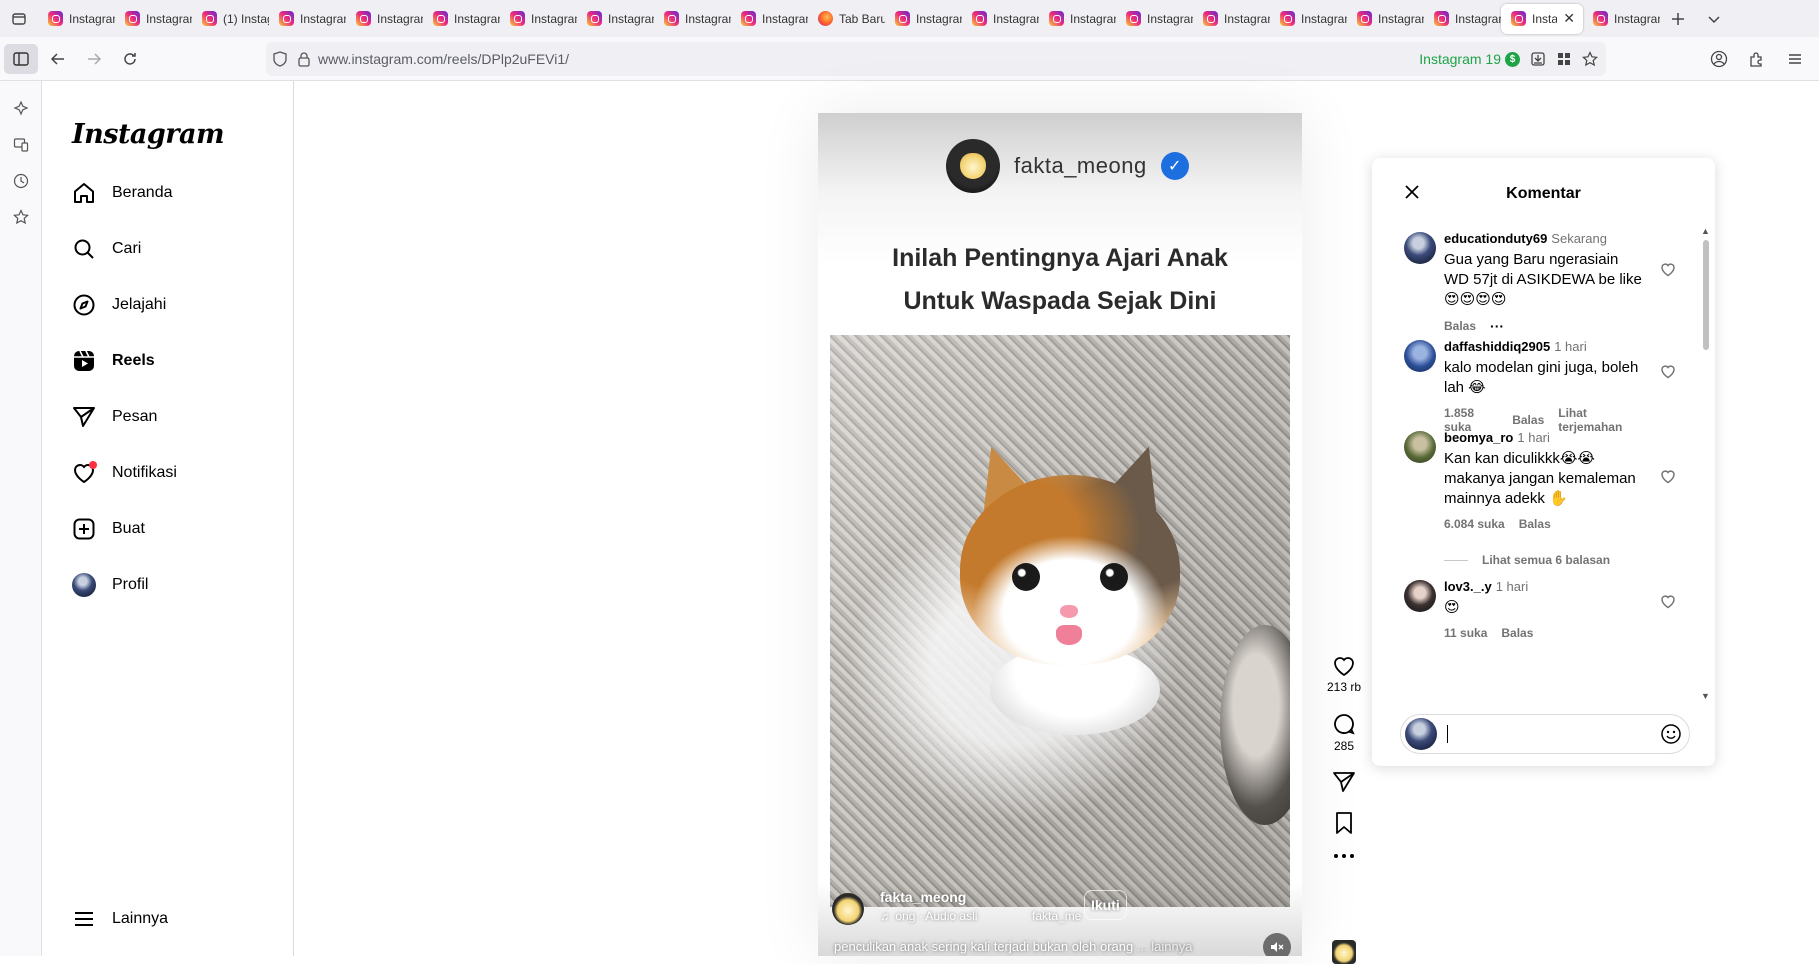 The height and width of the screenshot is (964, 1819). Describe the element at coordinates (1542, 18) in the screenshot. I see `tab-active: Instagram ✕` at that location.